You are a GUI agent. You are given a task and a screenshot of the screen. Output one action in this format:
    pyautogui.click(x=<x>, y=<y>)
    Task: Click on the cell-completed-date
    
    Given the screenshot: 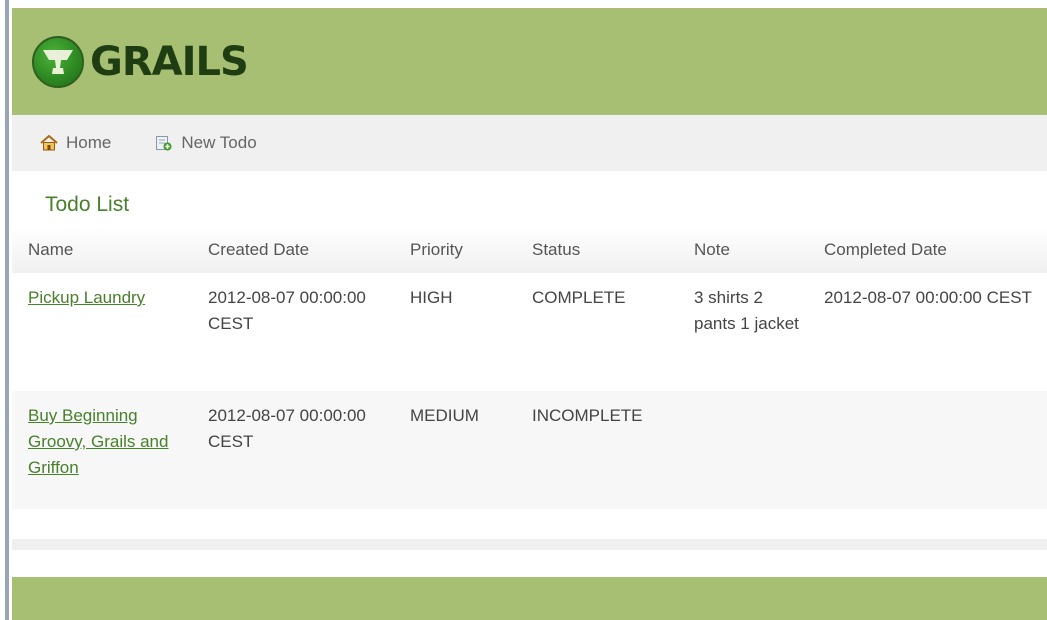 What is the action you would take?
    pyautogui.click(x=927, y=450)
    